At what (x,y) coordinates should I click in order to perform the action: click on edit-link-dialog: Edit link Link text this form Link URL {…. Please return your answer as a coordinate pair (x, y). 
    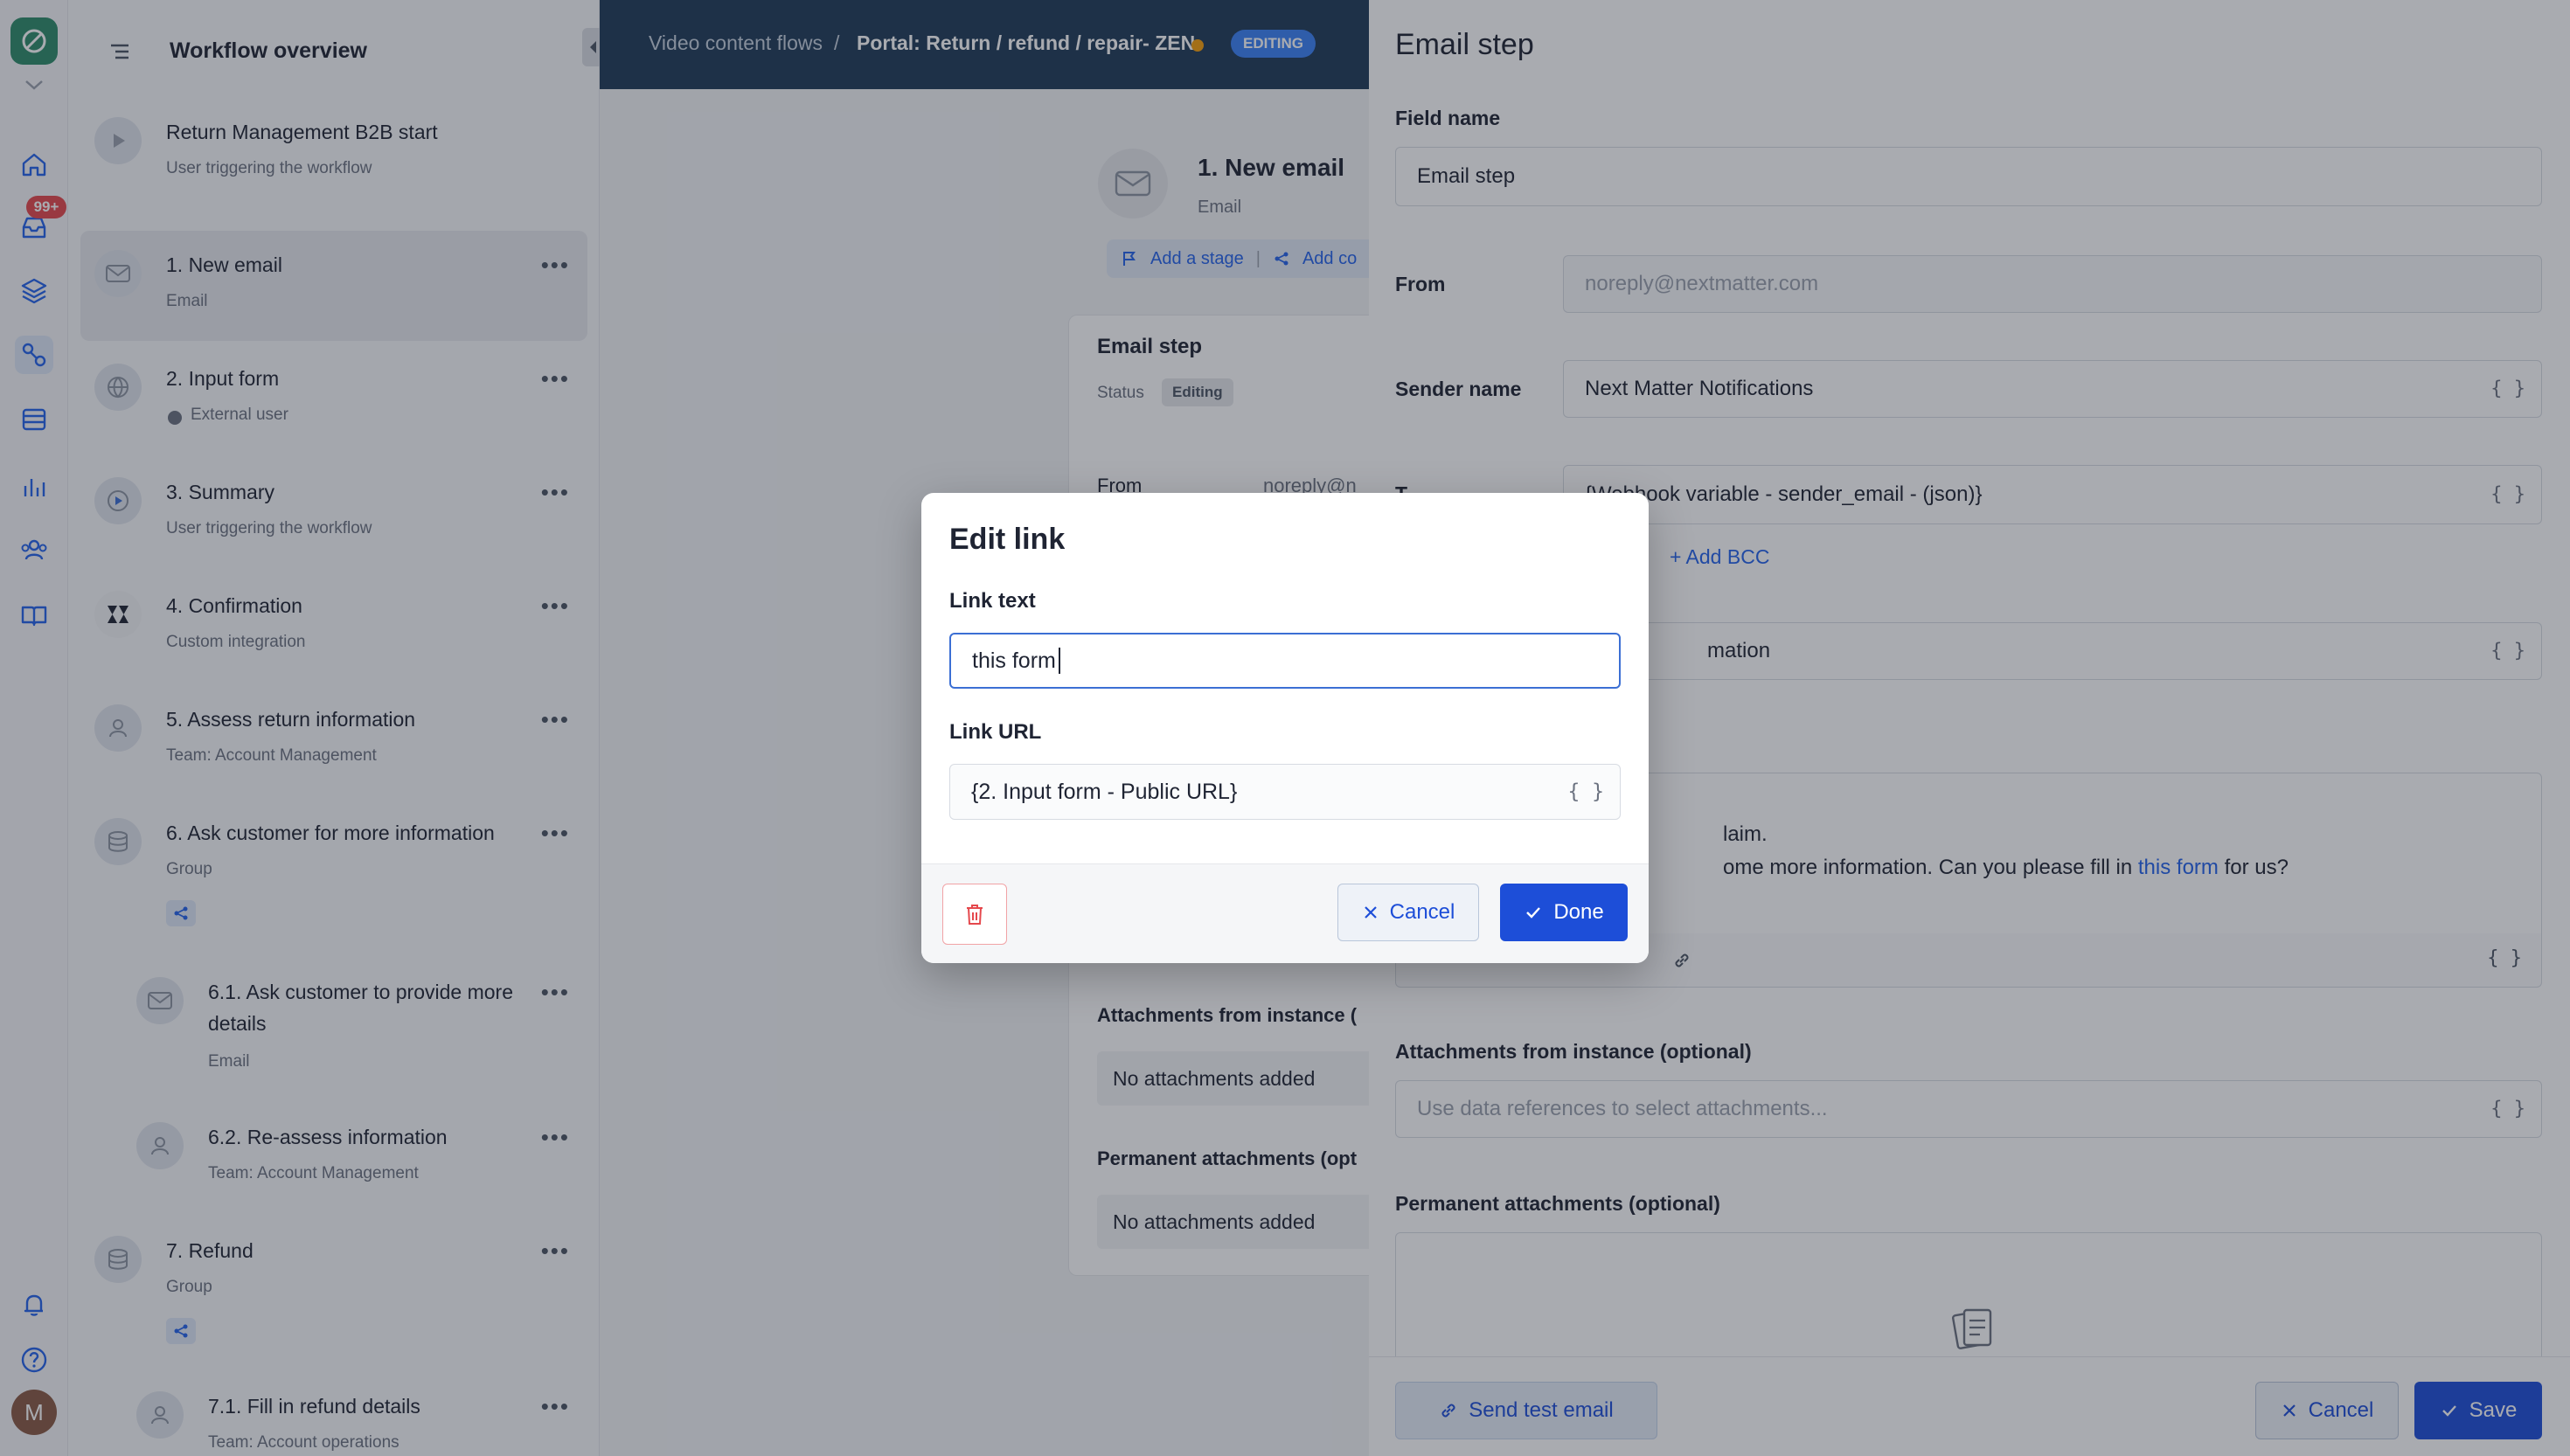
    Looking at the image, I should click on (1285, 728).